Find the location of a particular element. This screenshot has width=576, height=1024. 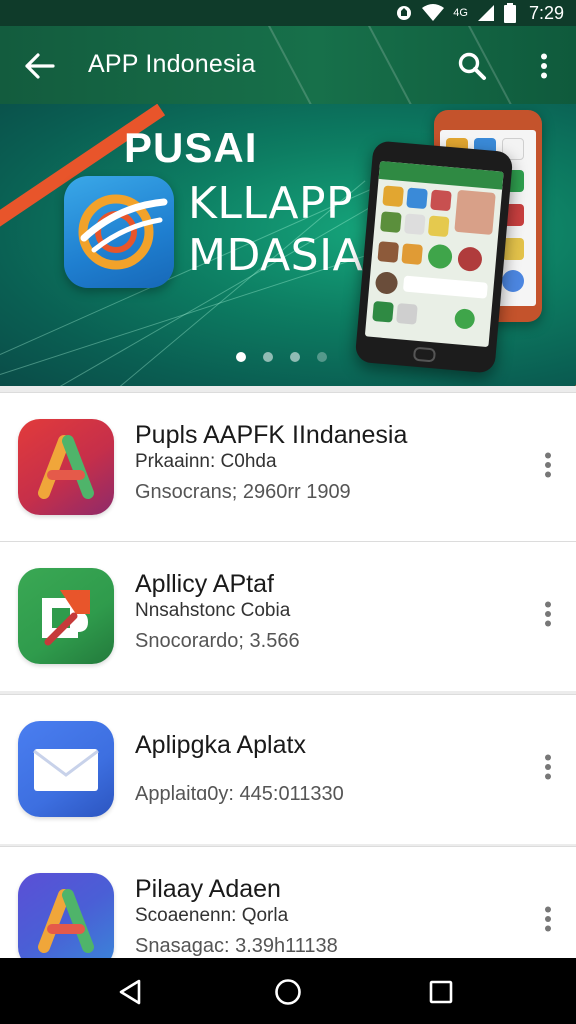

back-button is located at coordinates (40, 66).